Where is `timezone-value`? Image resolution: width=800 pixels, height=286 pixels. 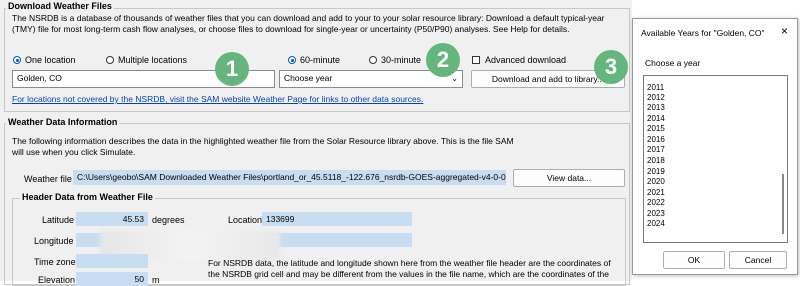
timezone-value is located at coordinates (112, 261).